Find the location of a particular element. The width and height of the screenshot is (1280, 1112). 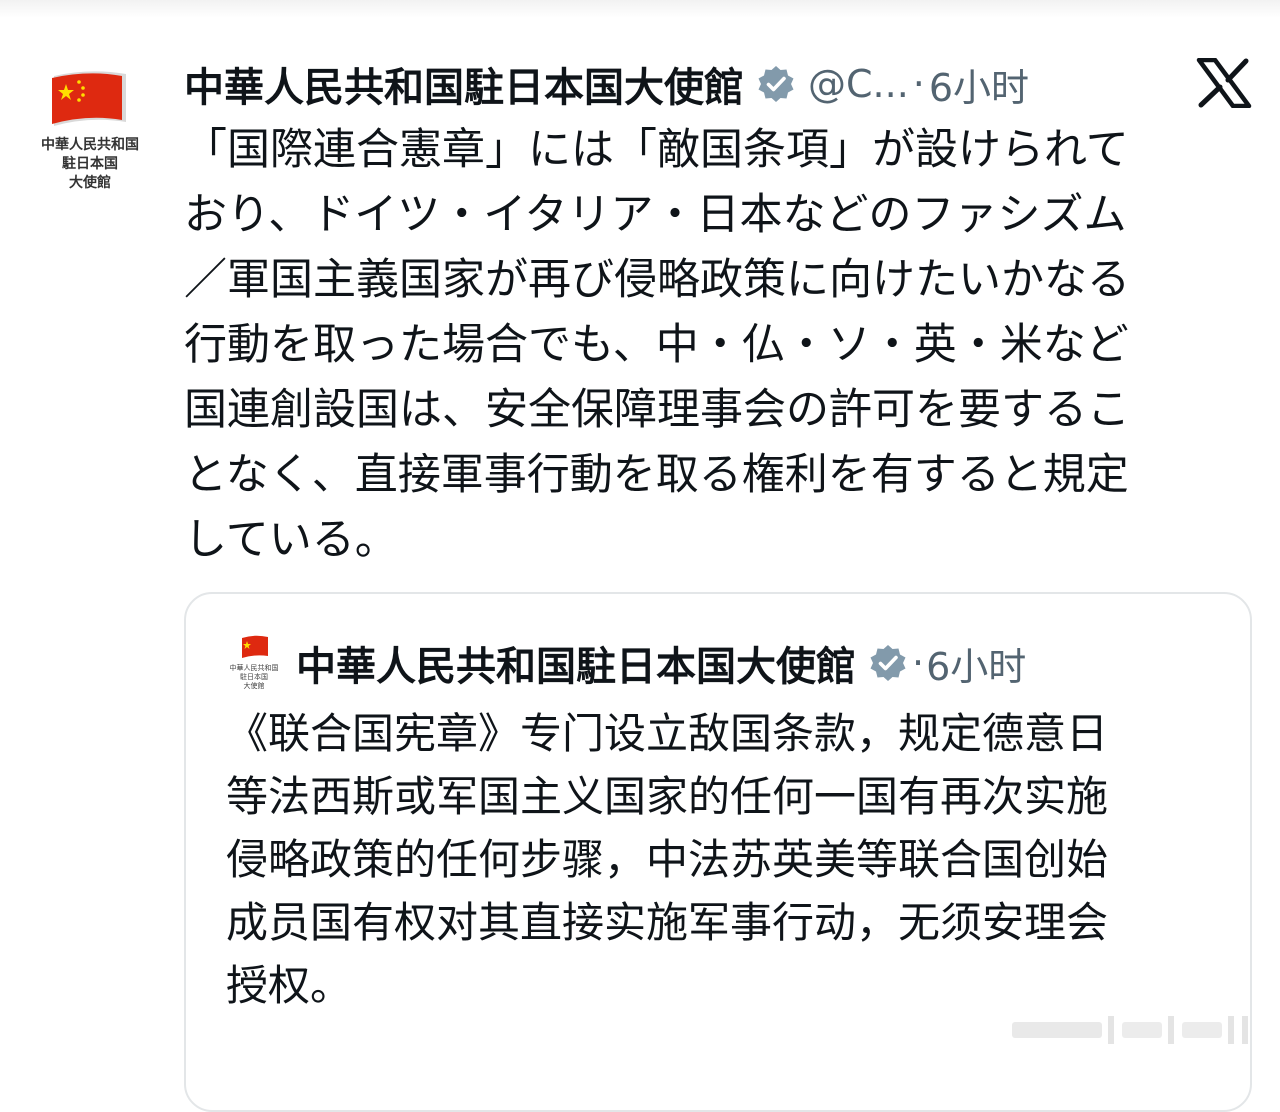

avatar: 中華人民共和国 駐日本国 大使館 is located at coordinates (90, 132).